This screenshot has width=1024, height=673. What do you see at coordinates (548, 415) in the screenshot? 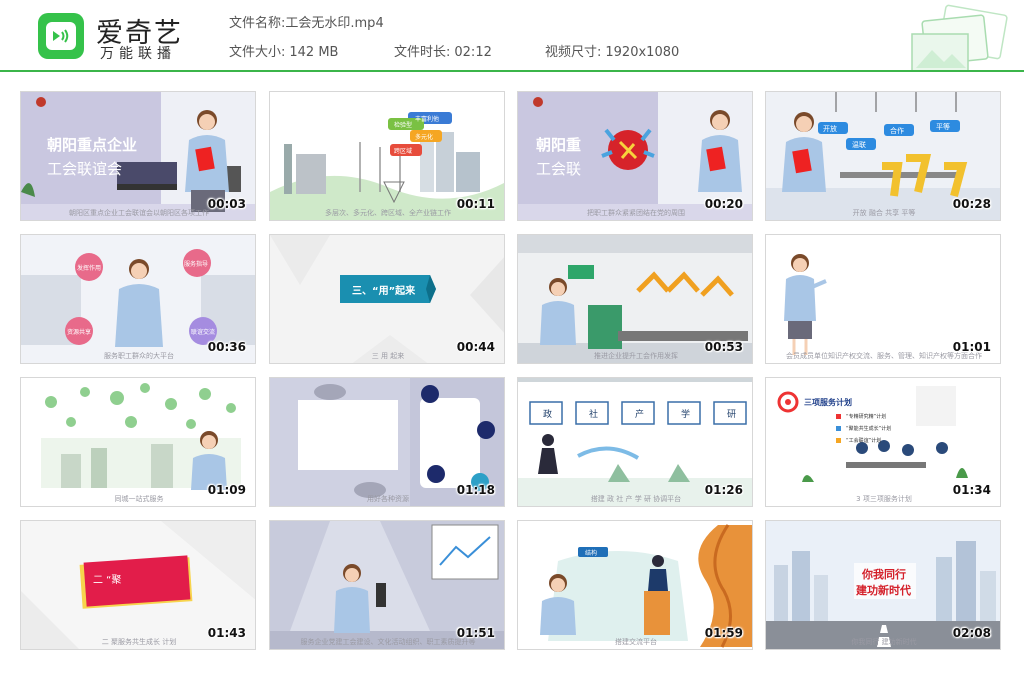
I see `board-label: 政` at bounding box center [548, 415].